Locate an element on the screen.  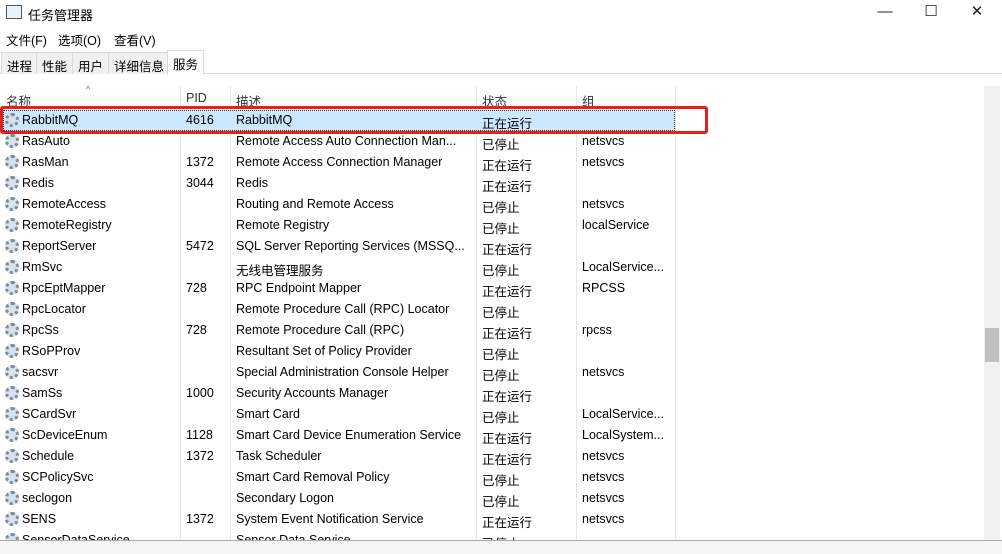
service-description: Sensor Data Service is located at coordinates (293, 536).